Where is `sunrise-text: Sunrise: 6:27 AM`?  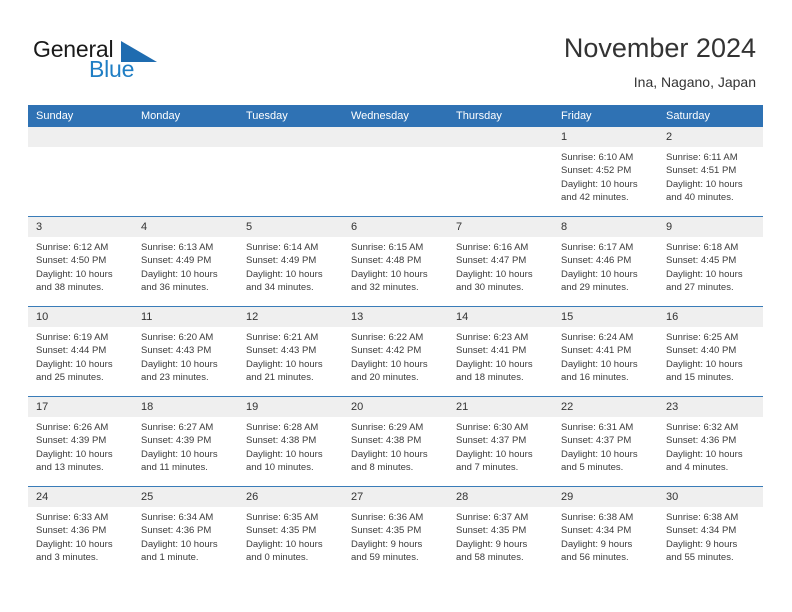 sunrise-text: Sunrise: 6:27 AM is located at coordinates (177, 427).